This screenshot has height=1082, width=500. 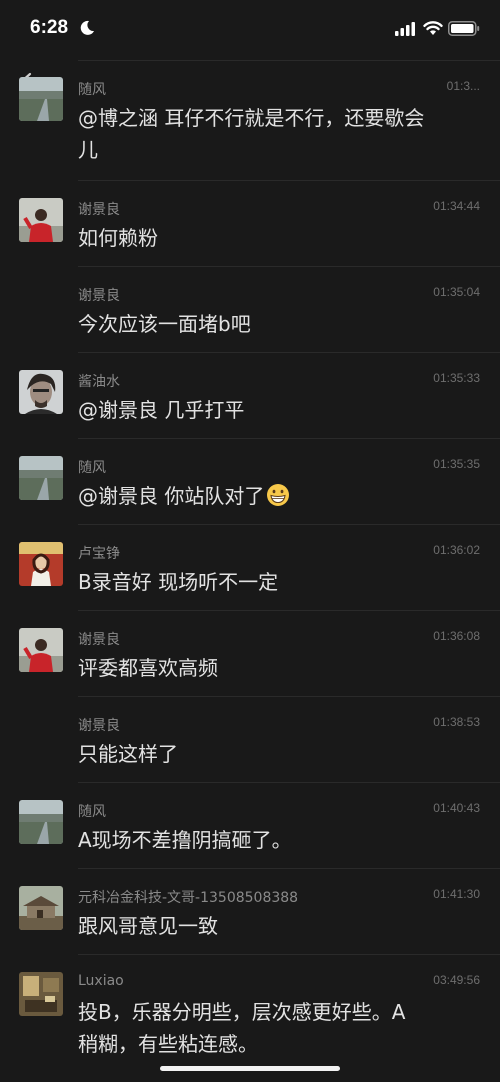 I want to click on message-text: A现场不差撸阴搞砸了。, so click(x=185, y=840).